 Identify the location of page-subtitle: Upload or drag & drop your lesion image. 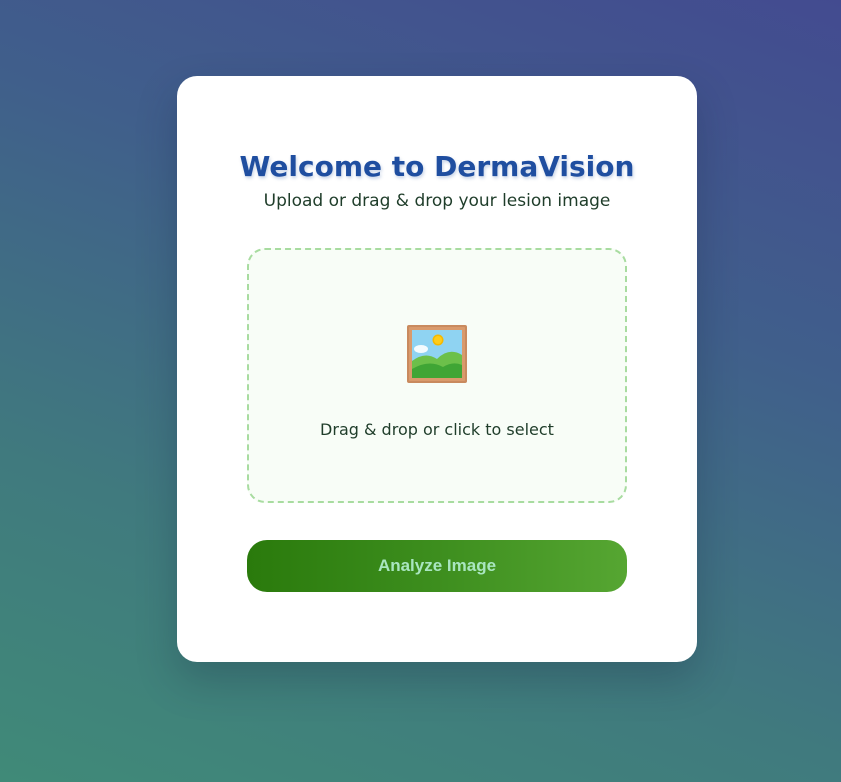
(437, 201).